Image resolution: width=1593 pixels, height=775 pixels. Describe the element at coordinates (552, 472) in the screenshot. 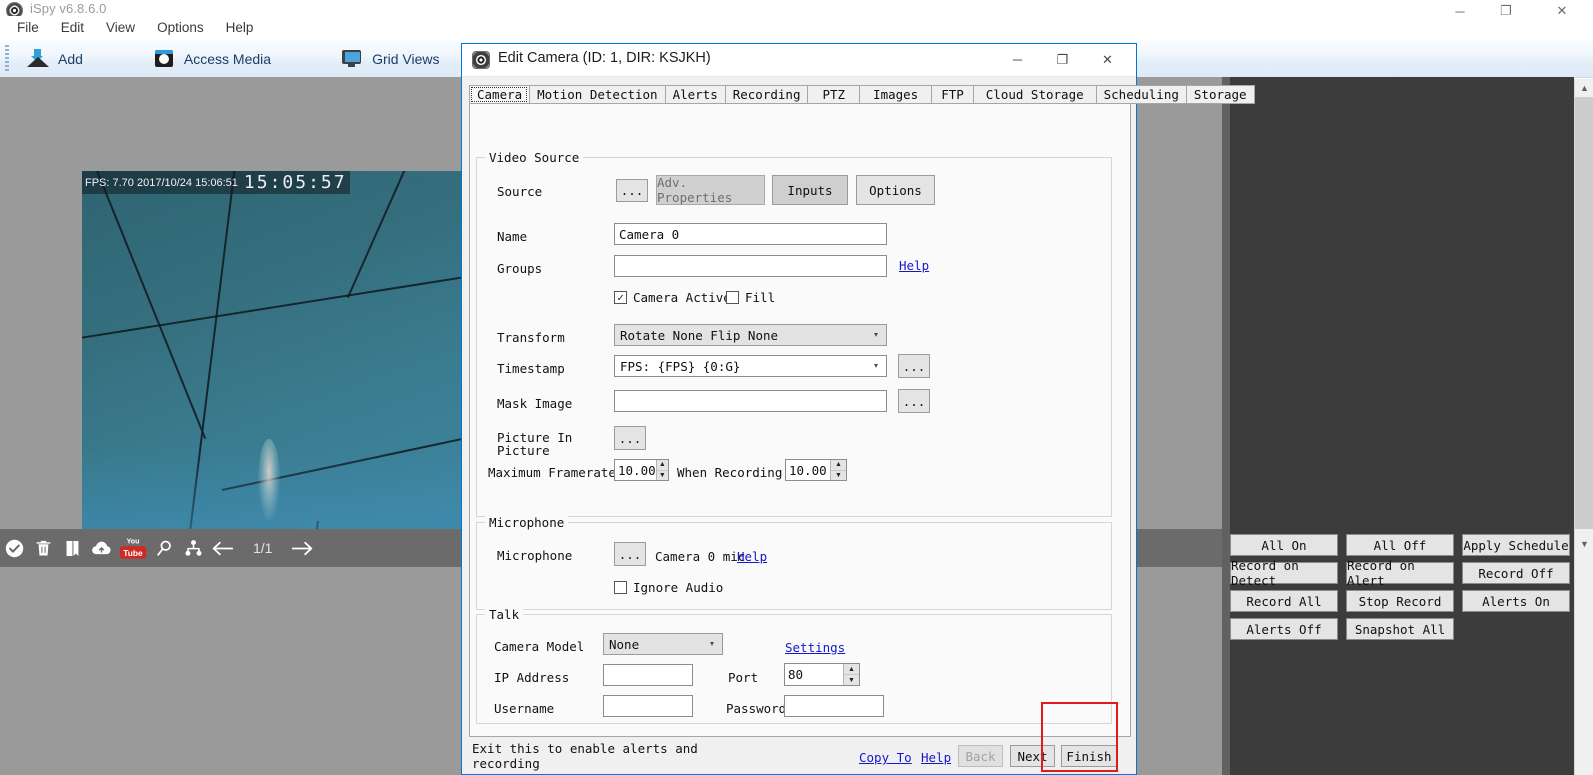

I see `maximum-framerate-label: Maximum Framerate` at that location.